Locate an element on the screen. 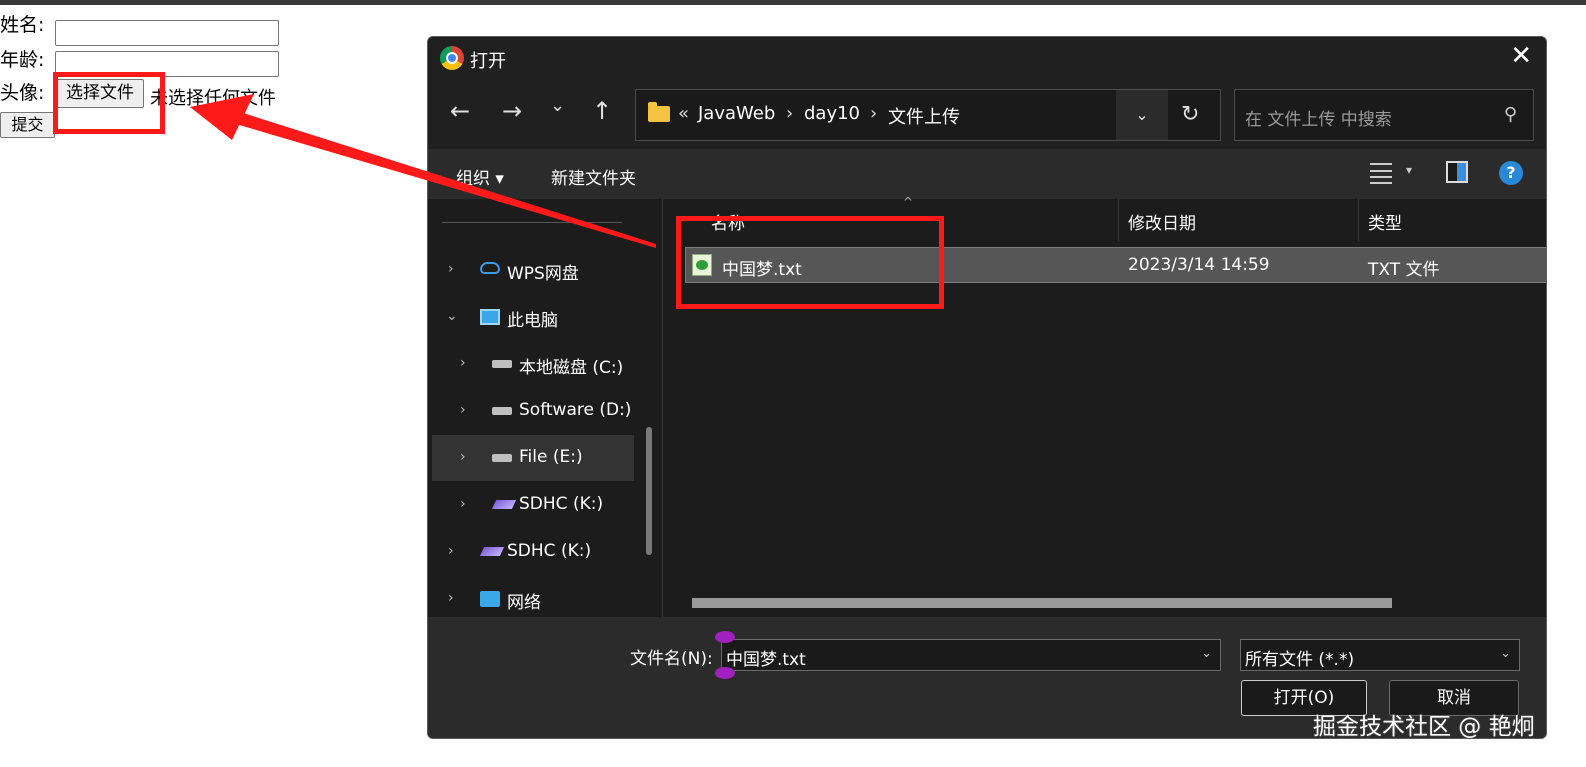  new-folder-button: 新建文件夹 is located at coordinates (593, 176).